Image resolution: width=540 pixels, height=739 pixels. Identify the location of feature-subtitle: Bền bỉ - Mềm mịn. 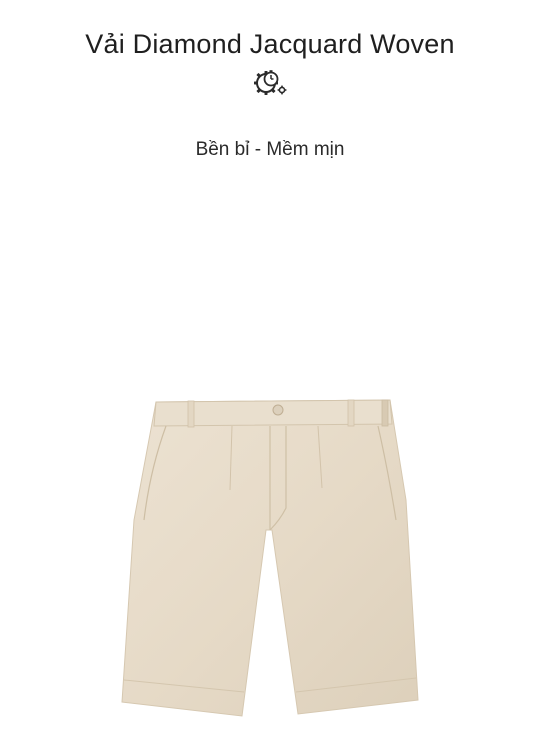
(270, 149).